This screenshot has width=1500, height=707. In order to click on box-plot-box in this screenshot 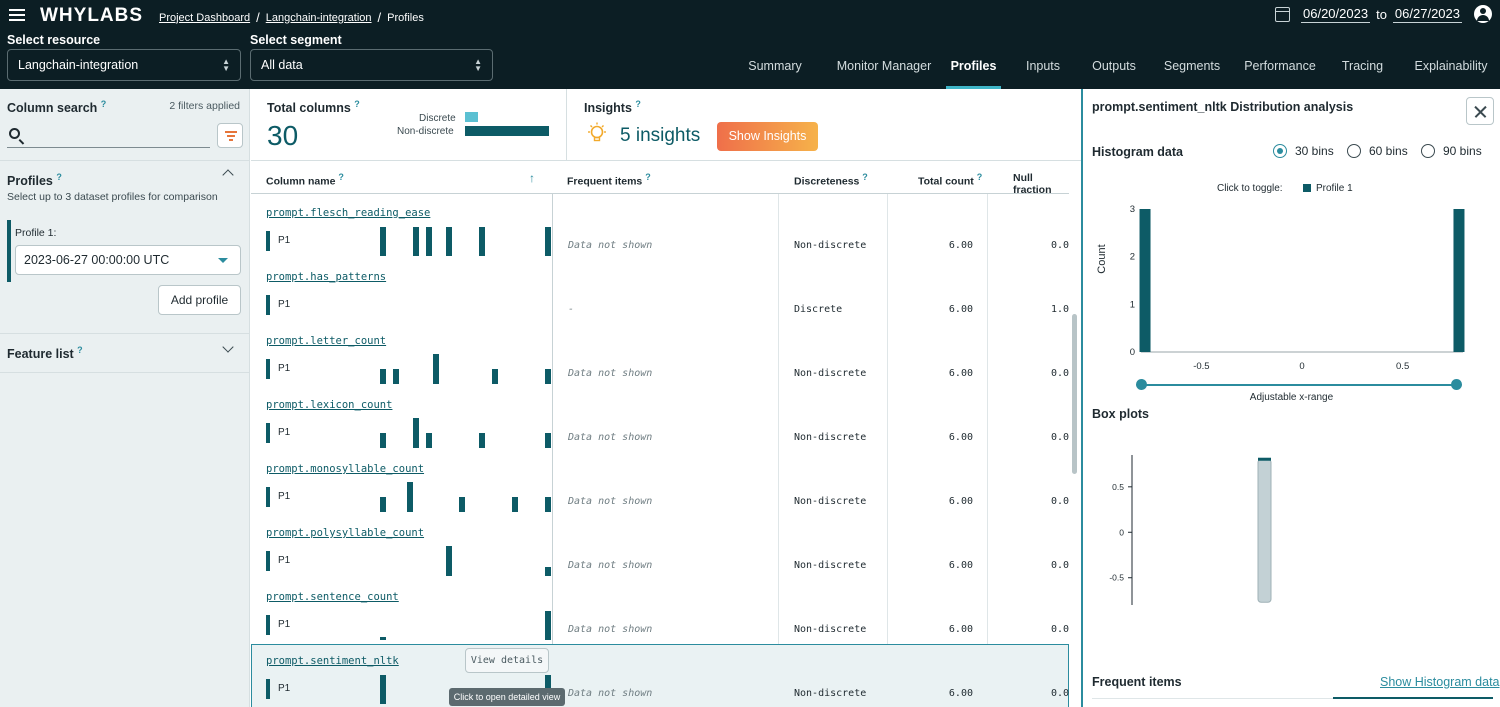, I will do `click(1264, 531)`.